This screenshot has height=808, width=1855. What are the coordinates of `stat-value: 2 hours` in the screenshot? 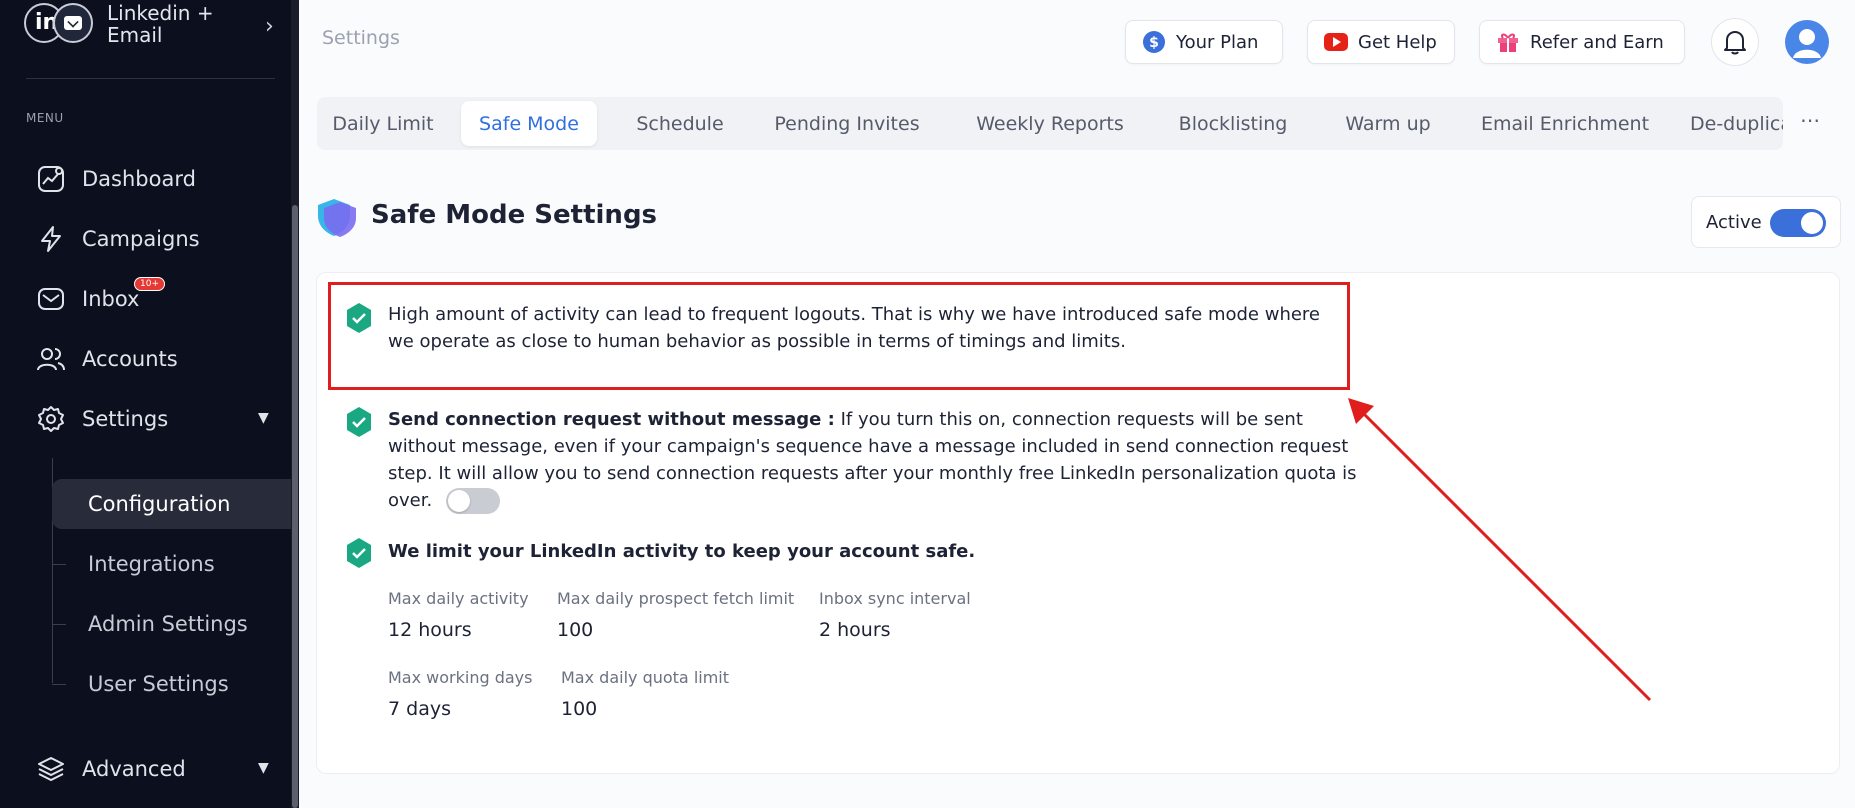 It's located at (855, 630).